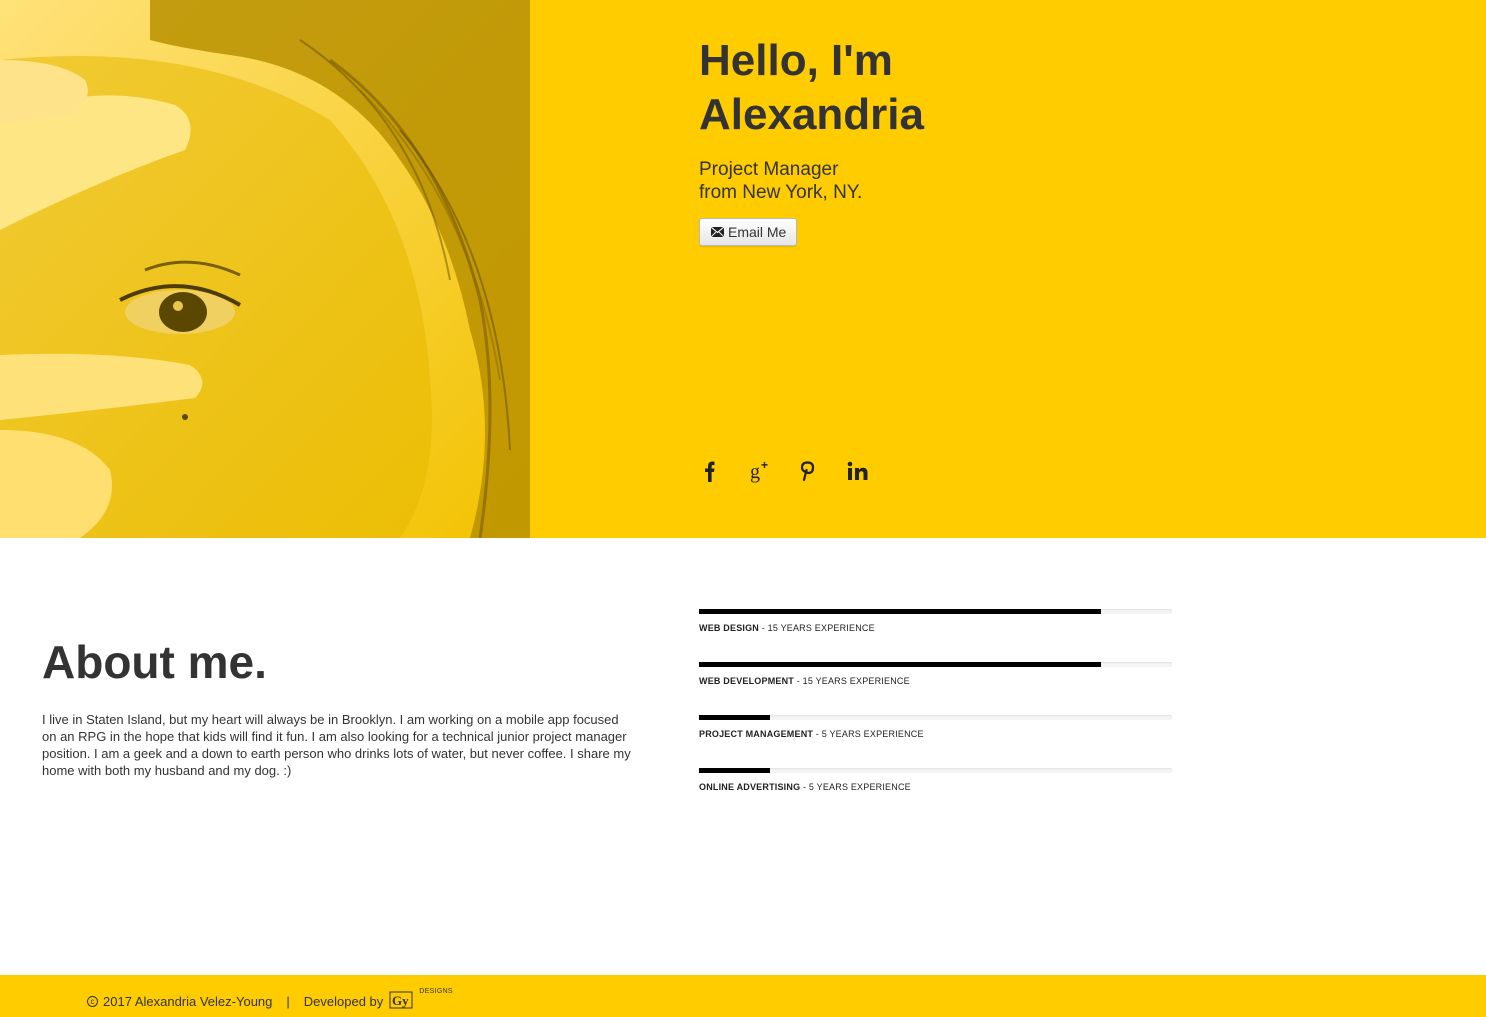  Describe the element at coordinates (821, 471) in the screenshot. I see `pinterest-link` at that location.